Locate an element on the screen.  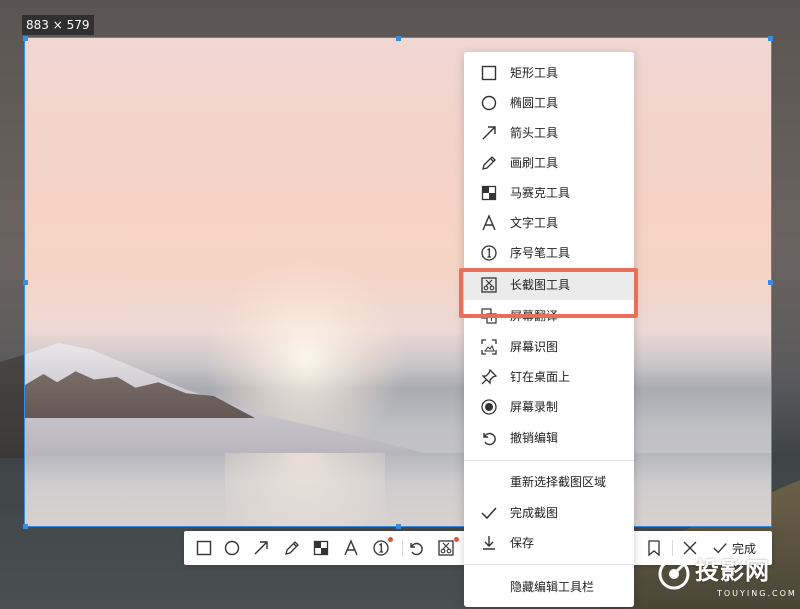
menu-item-finish: 完成截图 is located at coordinates (549, 513).